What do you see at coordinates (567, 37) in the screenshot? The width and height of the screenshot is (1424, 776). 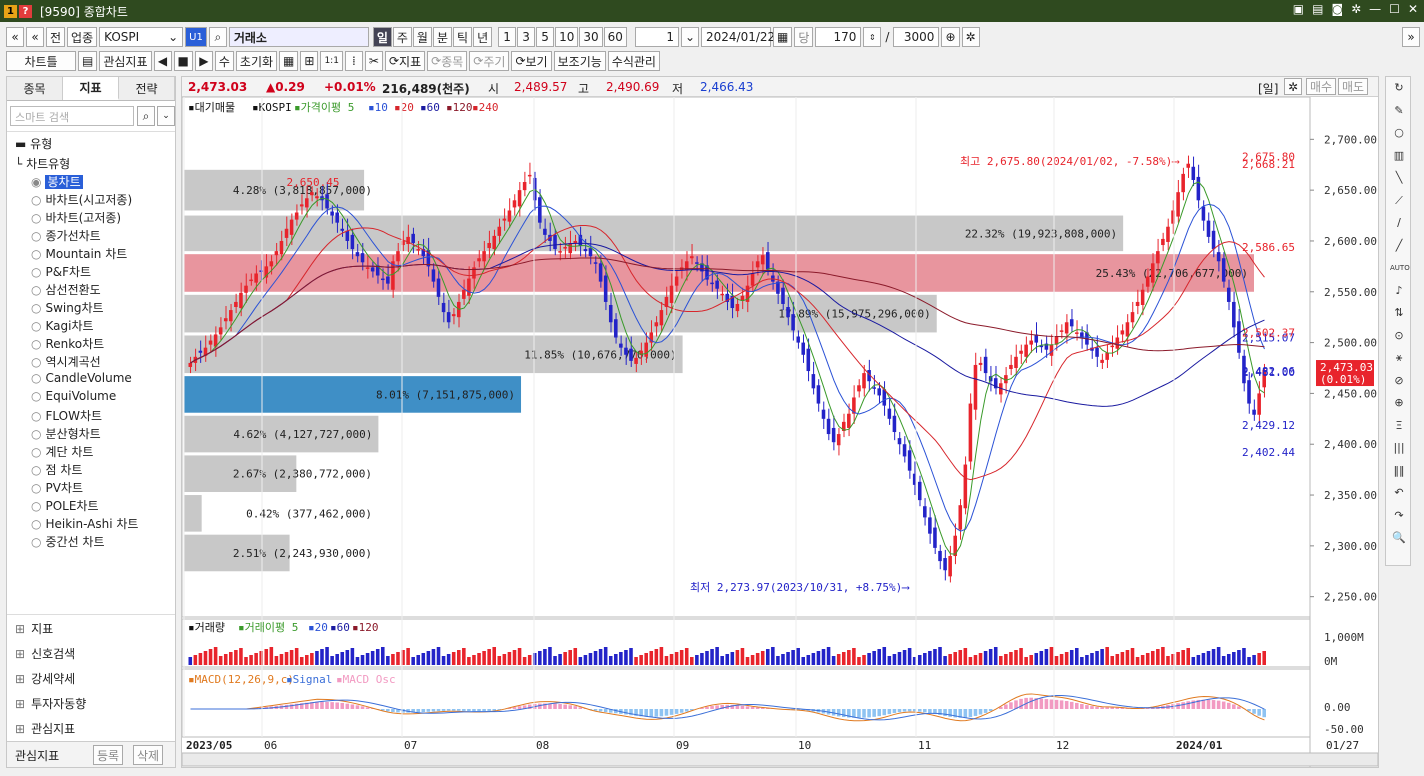 I see `interval-button-10: 10` at bounding box center [567, 37].